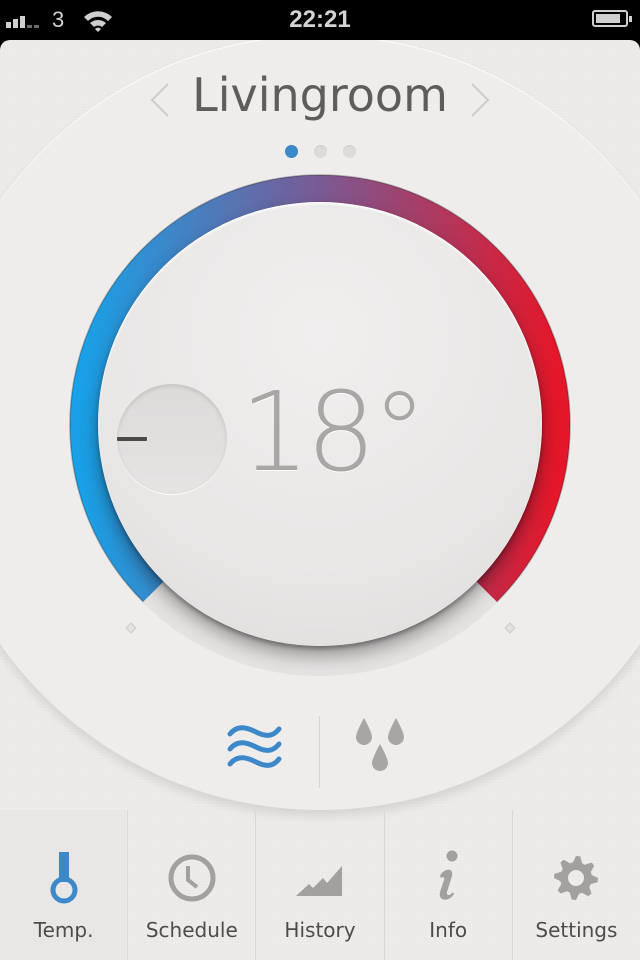 Image resolution: width=640 pixels, height=960 pixels. I want to click on clock-icon, so click(192, 878).